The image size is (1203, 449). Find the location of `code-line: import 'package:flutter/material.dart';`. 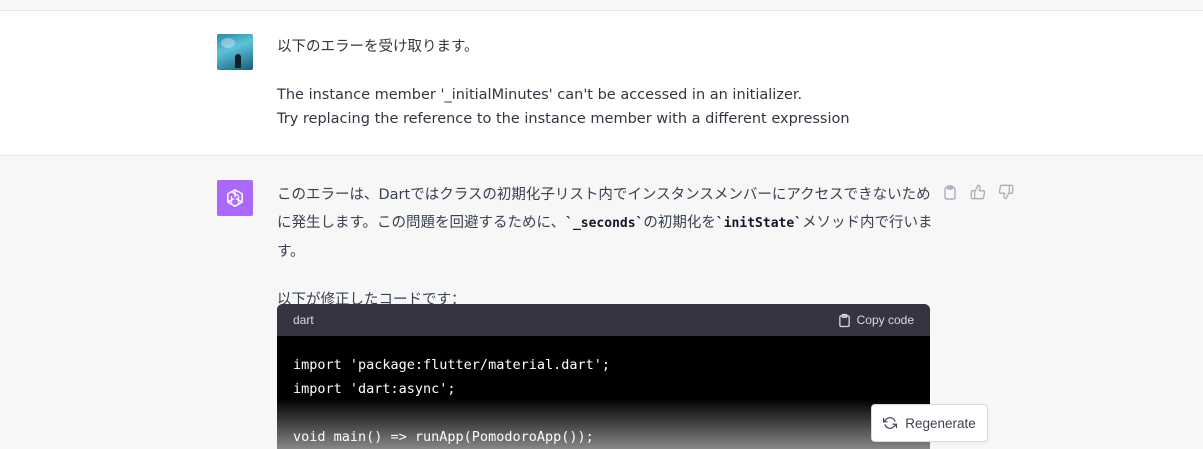

code-line: import 'package:flutter/material.dart'; is located at coordinates (451, 365).